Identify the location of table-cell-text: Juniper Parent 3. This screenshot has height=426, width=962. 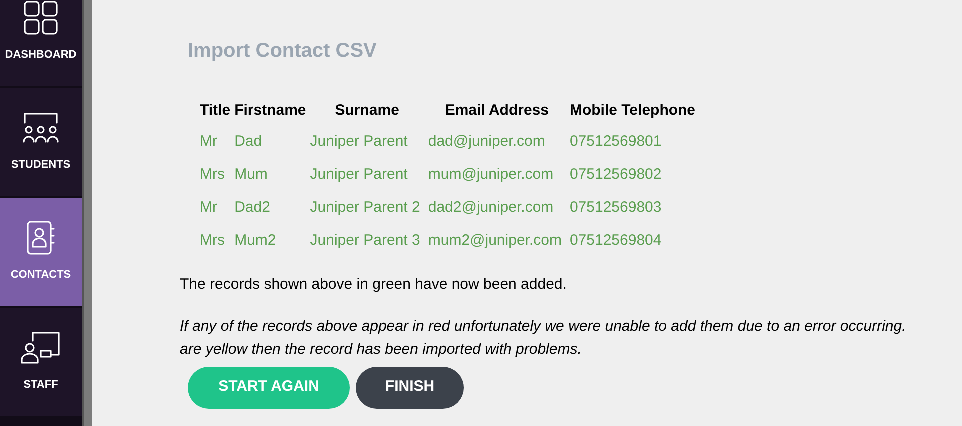
(366, 241).